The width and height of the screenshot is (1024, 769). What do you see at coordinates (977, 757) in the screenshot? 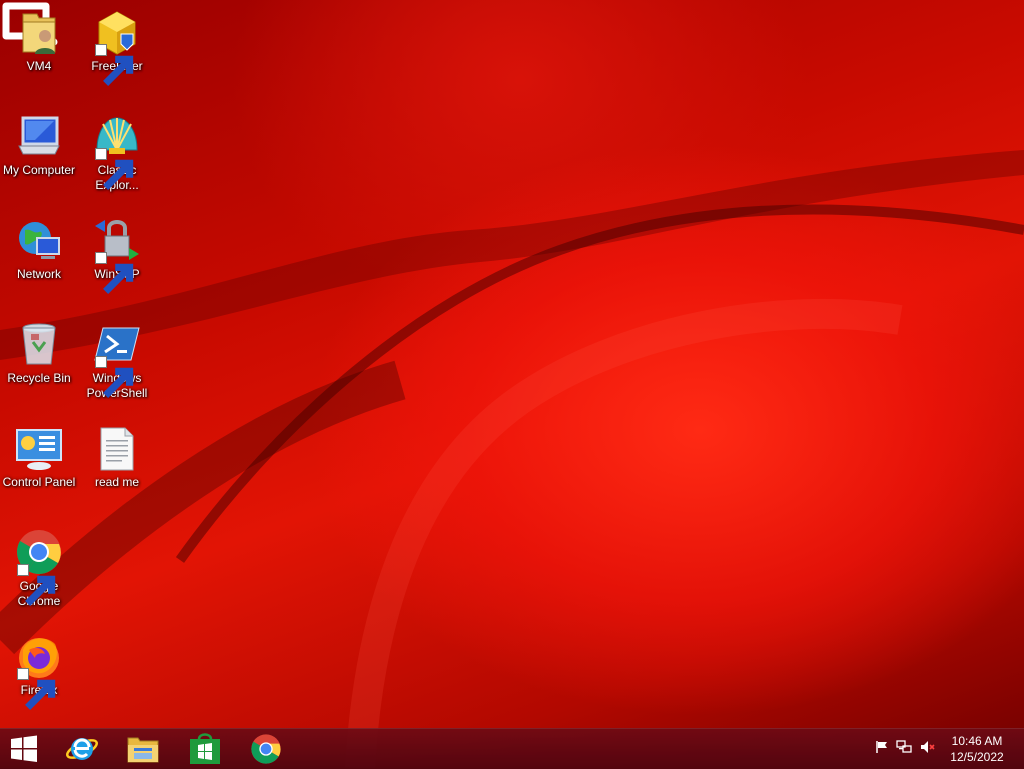
I see `clock-date: 12/5/2022` at bounding box center [977, 757].